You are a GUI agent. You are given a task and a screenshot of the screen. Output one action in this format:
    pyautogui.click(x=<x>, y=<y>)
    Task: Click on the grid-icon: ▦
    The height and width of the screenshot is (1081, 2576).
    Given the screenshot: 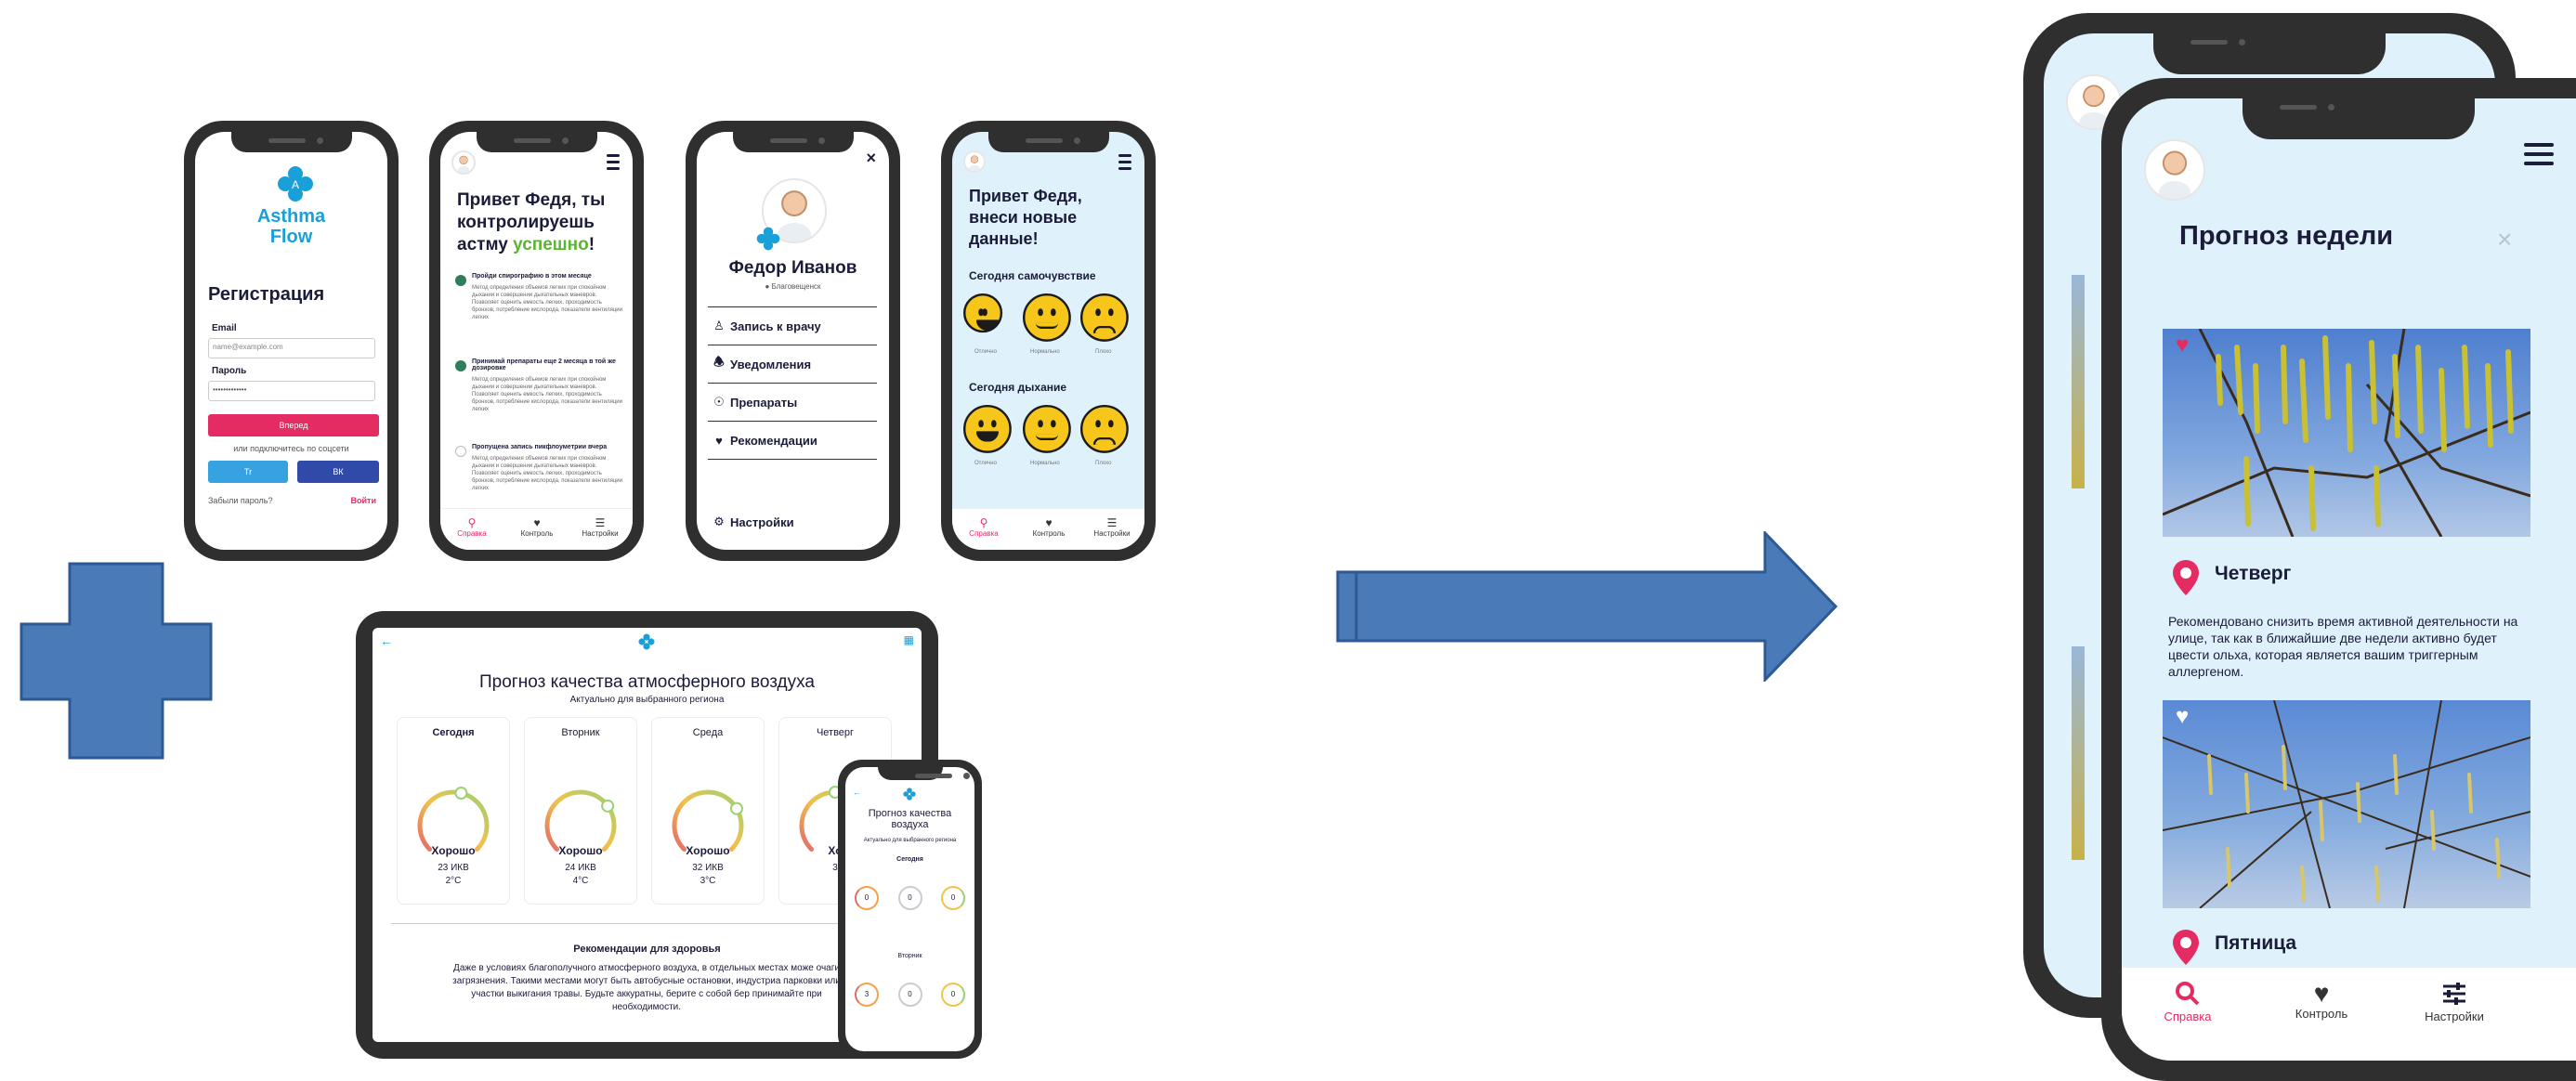 What is the action you would take?
    pyautogui.click(x=909, y=639)
    